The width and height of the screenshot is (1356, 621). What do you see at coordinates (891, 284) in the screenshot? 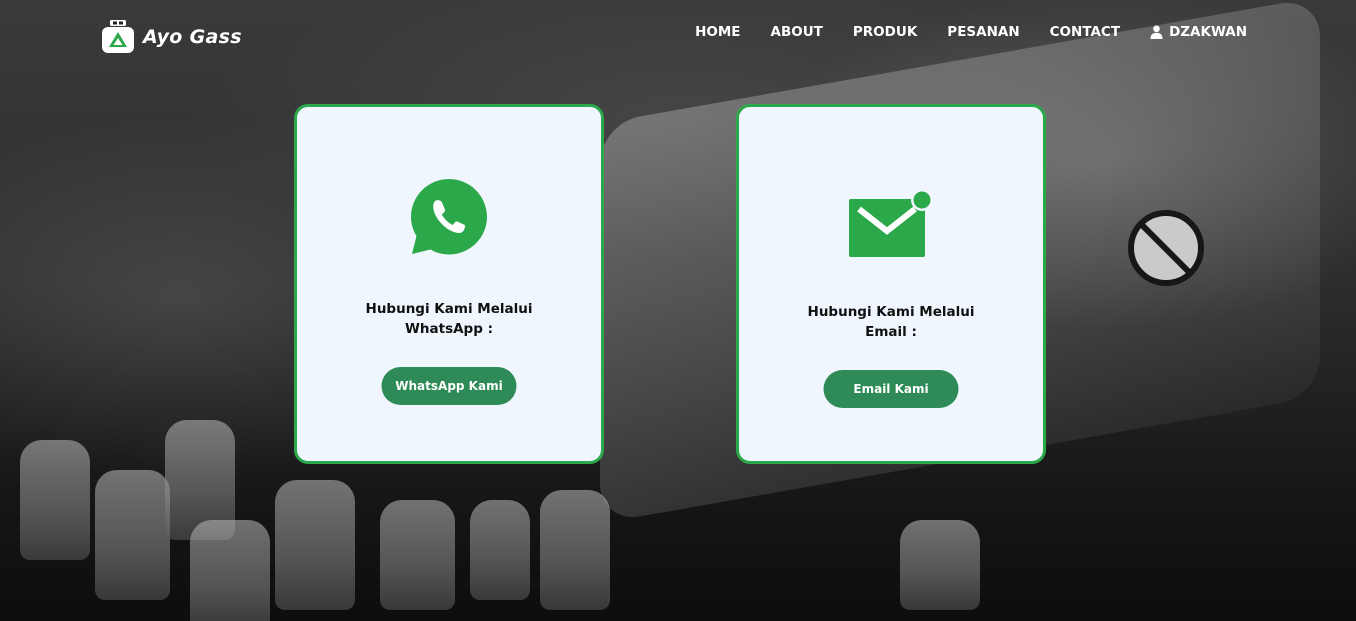
I see `email-card: Hubungi Kami Melalui Email : Email Kami` at bounding box center [891, 284].